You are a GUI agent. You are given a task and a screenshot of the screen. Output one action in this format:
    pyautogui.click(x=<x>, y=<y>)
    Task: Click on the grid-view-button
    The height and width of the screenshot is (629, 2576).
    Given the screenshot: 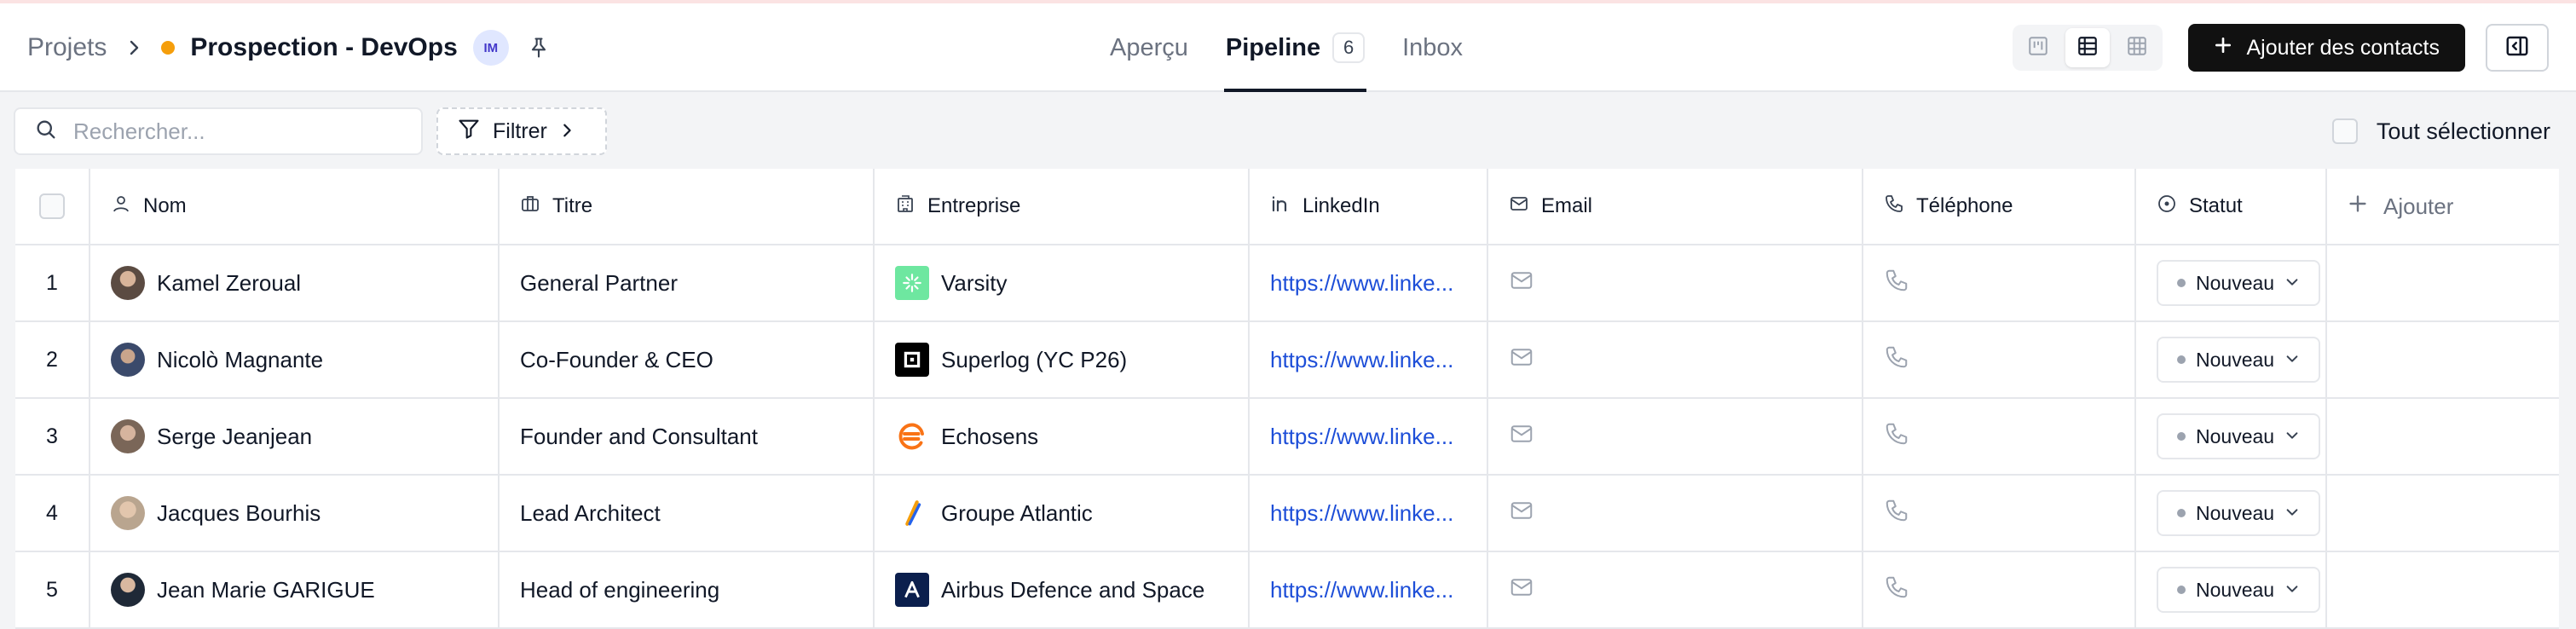 What is the action you would take?
    pyautogui.click(x=2137, y=47)
    